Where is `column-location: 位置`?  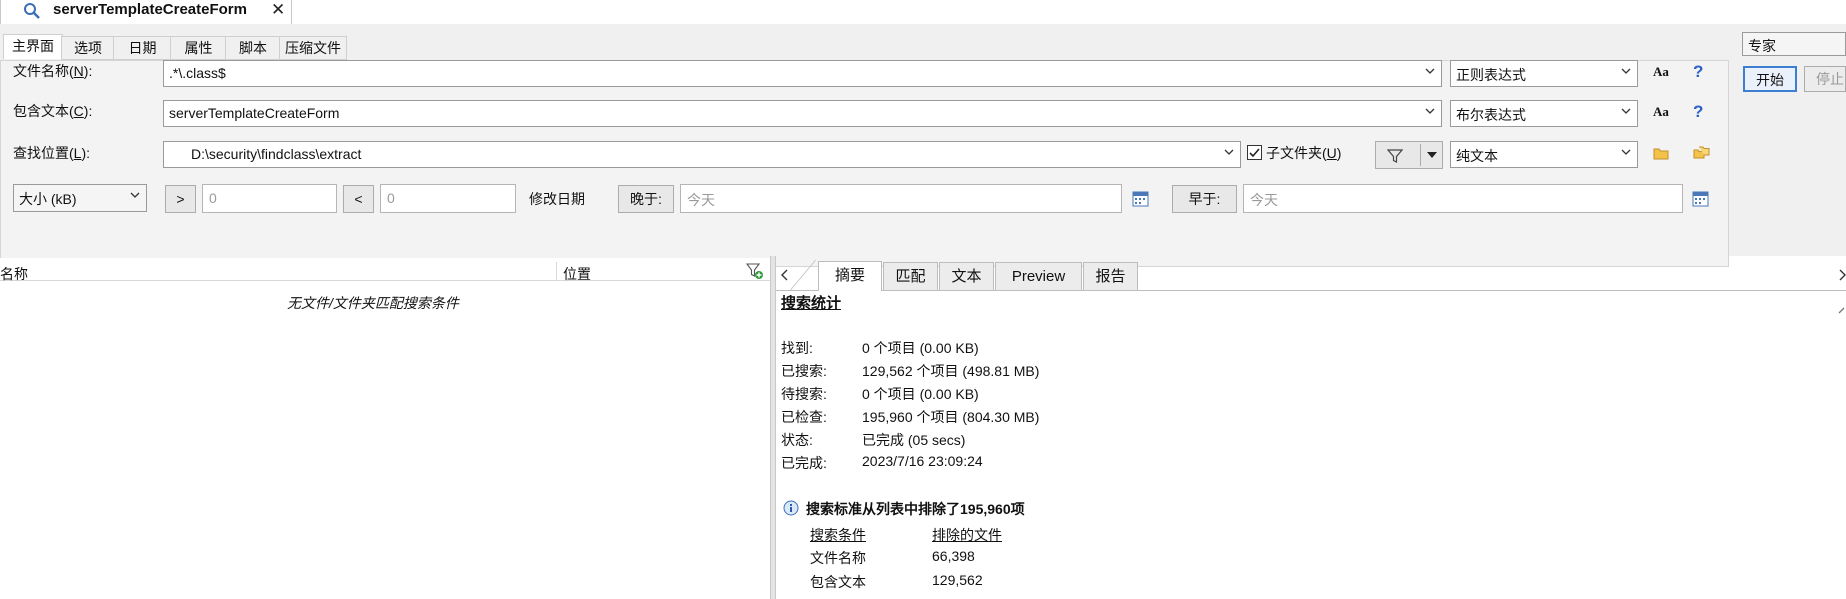
column-location: 位置 is located at coordinates (577, 274).